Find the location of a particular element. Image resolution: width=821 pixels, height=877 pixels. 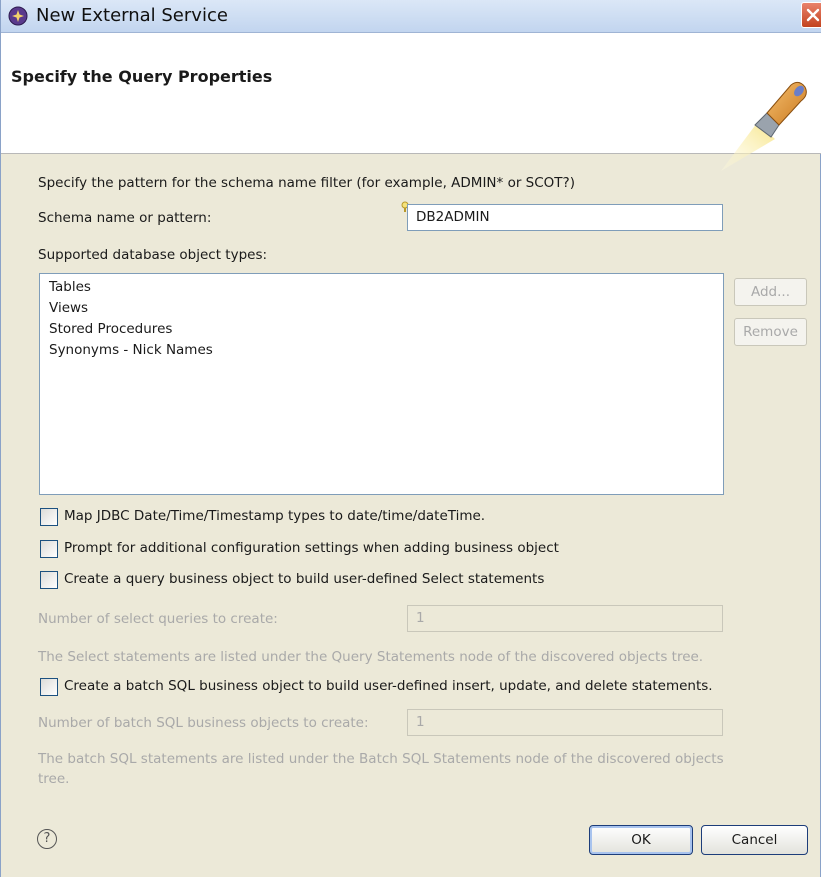

help-icon: ? is located at coordinates (47, 839).